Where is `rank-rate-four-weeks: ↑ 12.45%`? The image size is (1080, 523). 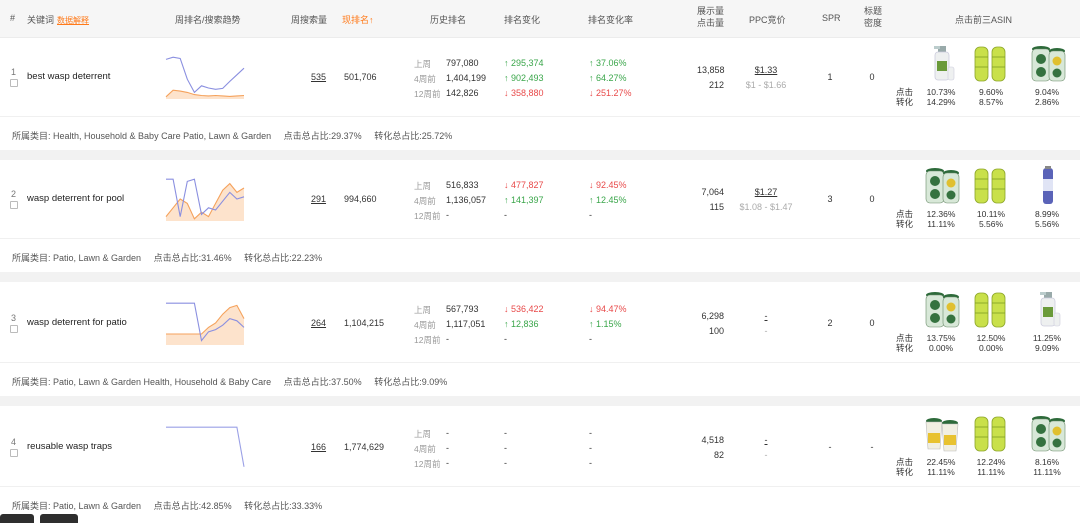
rank-rate-four-weeks: ↑ 12.45% is located at coordinates (608, 200).